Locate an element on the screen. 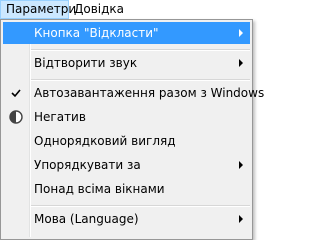  menu-item-sort-by: Упорядкувати за is located at coordinates (126, 165).